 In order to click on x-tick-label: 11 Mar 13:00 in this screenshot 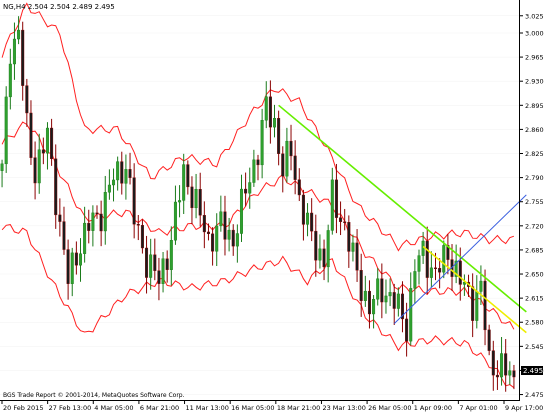, I will do `click(207, 408)`.